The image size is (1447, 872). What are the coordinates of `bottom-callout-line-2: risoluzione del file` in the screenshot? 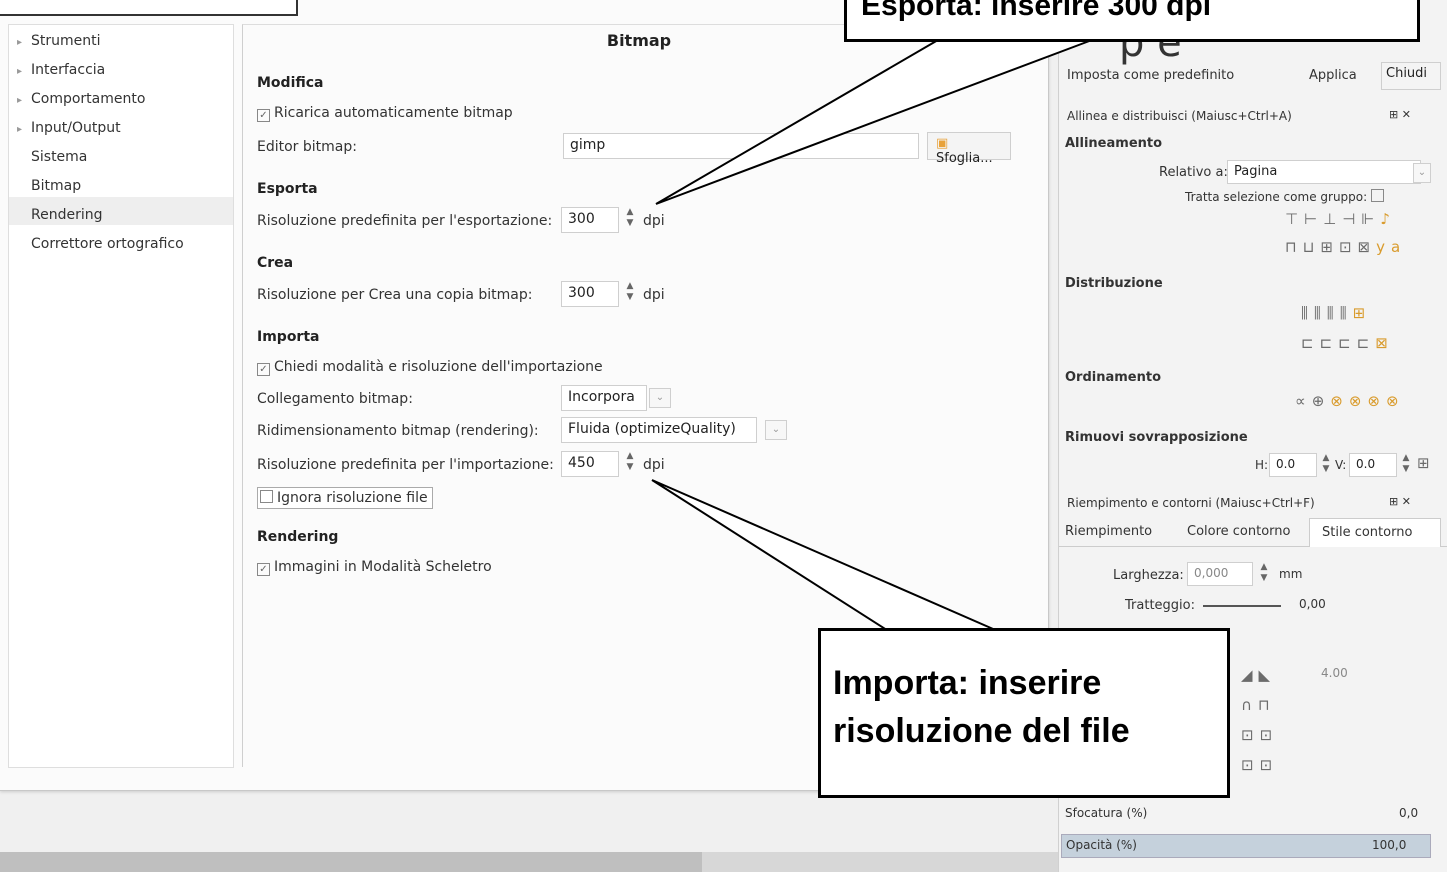 It's located at (981, 731).